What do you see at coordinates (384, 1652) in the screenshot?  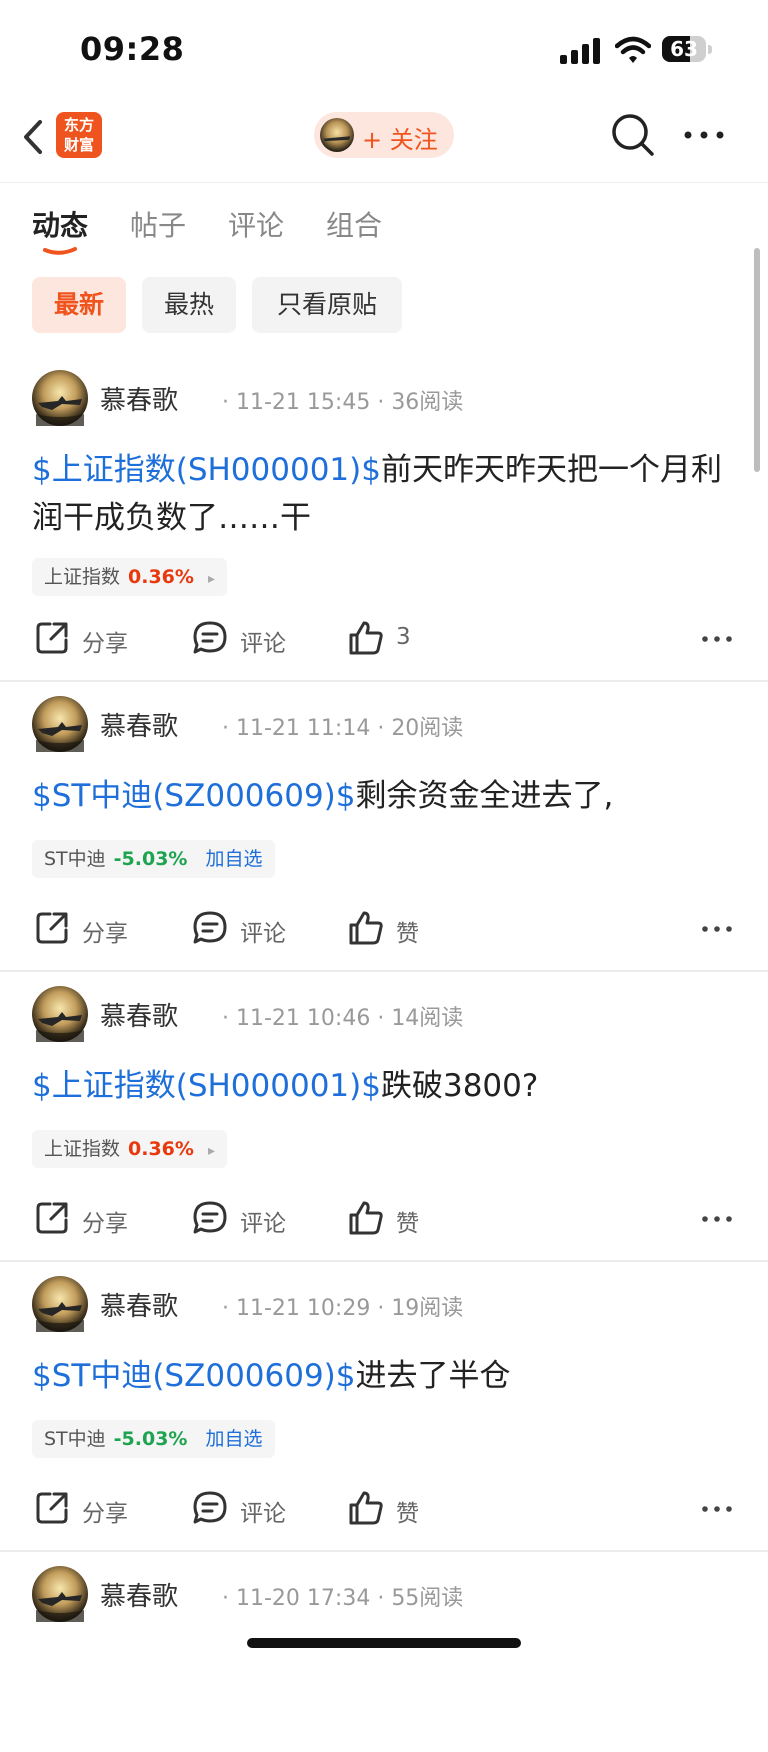 I see `post-item: 慕春歌 · 11-20 17:34 · 55阅读` at bounding box center [384, 1652].